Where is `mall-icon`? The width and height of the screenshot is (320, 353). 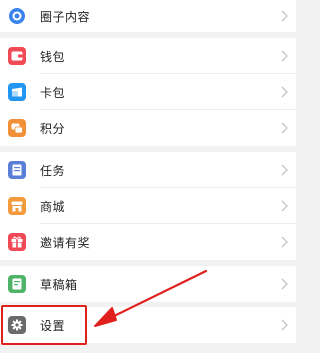 mall-icon is located at coordinates (17, 206).